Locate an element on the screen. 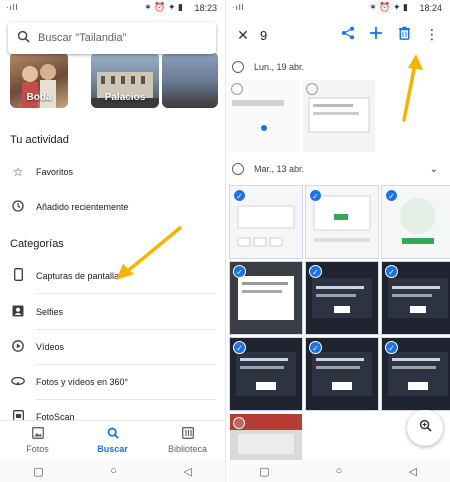  star-icon: ☆ is located at coordinates (18, 172).